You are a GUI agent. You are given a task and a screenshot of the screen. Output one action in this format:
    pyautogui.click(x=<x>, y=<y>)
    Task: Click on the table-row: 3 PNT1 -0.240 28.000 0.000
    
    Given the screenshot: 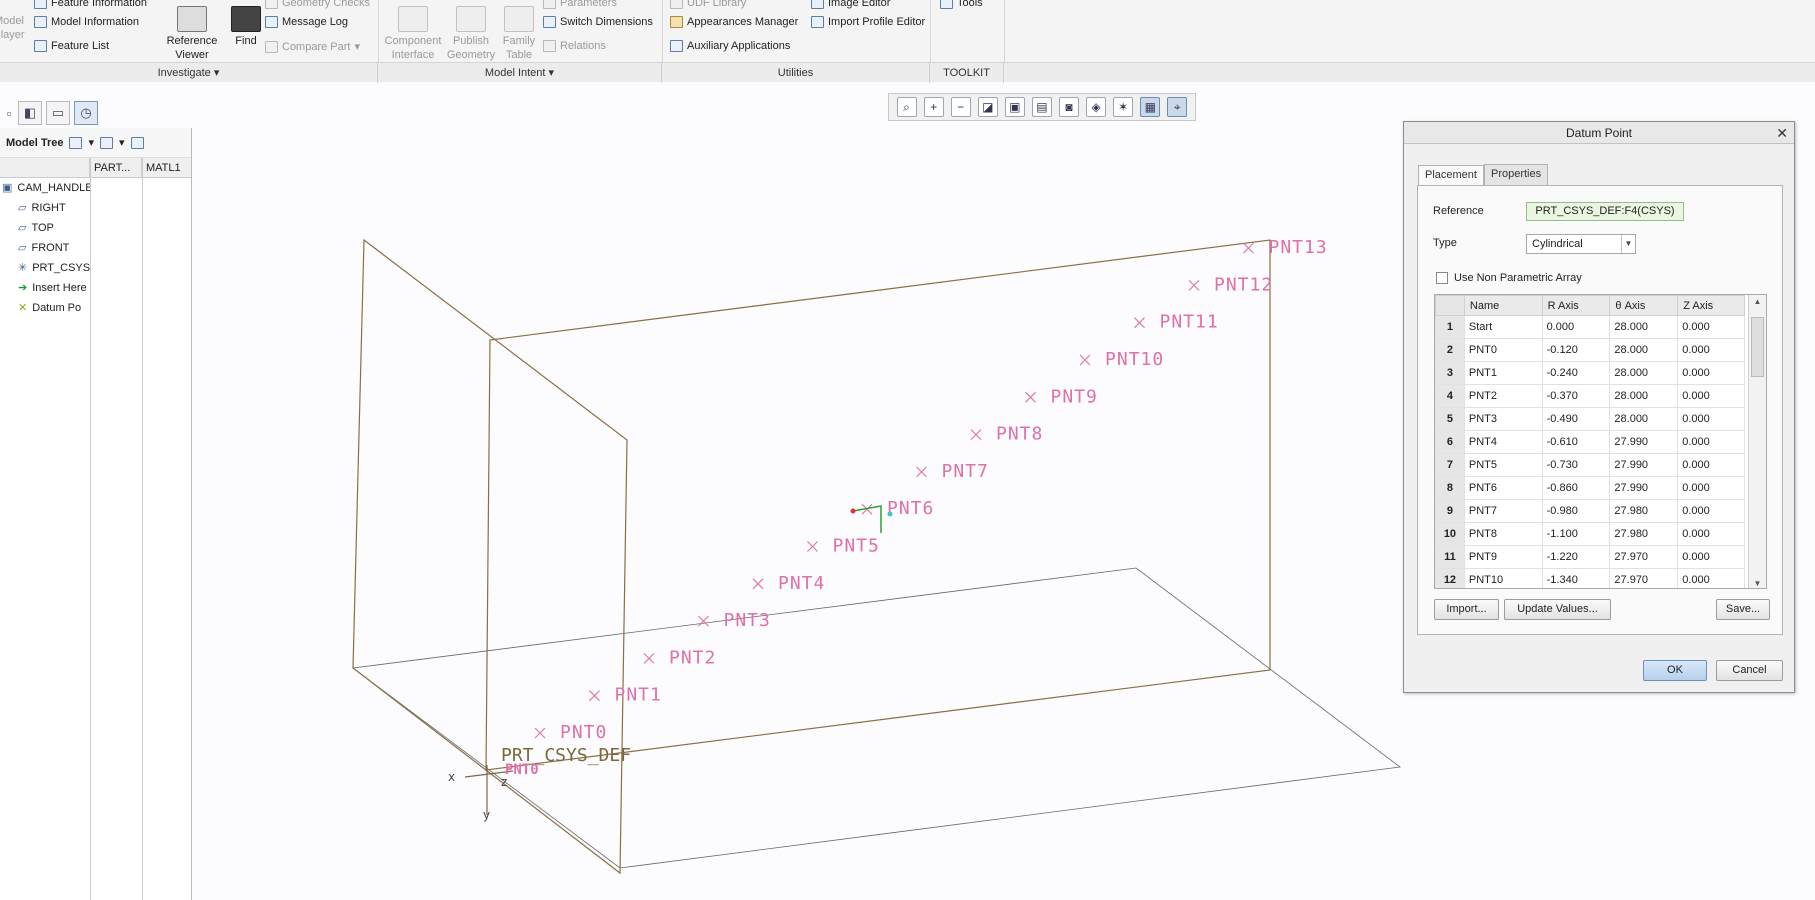 What is the action you would take?
    pyautogui.click(x=1590, y=373)
    